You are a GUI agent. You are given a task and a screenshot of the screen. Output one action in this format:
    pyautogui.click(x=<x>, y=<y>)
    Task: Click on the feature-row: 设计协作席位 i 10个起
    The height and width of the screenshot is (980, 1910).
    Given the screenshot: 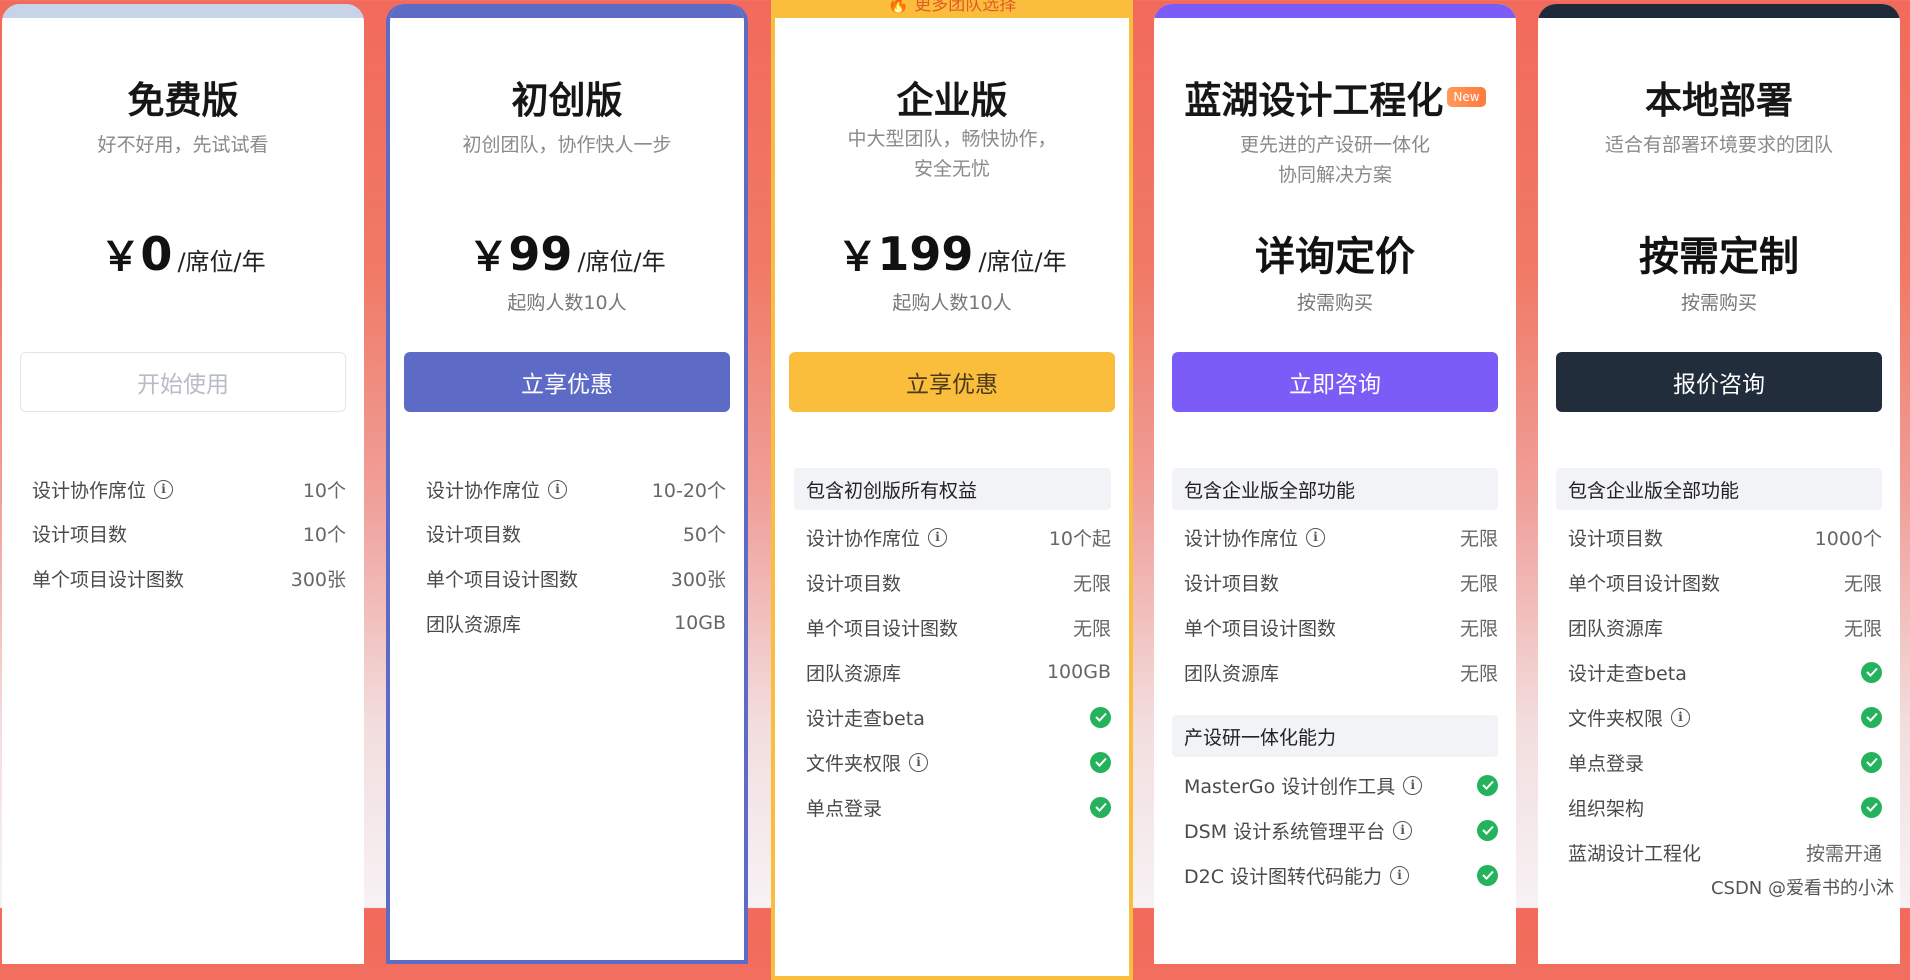 What is the action you would take?
    pyautogui.click(x=958, y=537)
    